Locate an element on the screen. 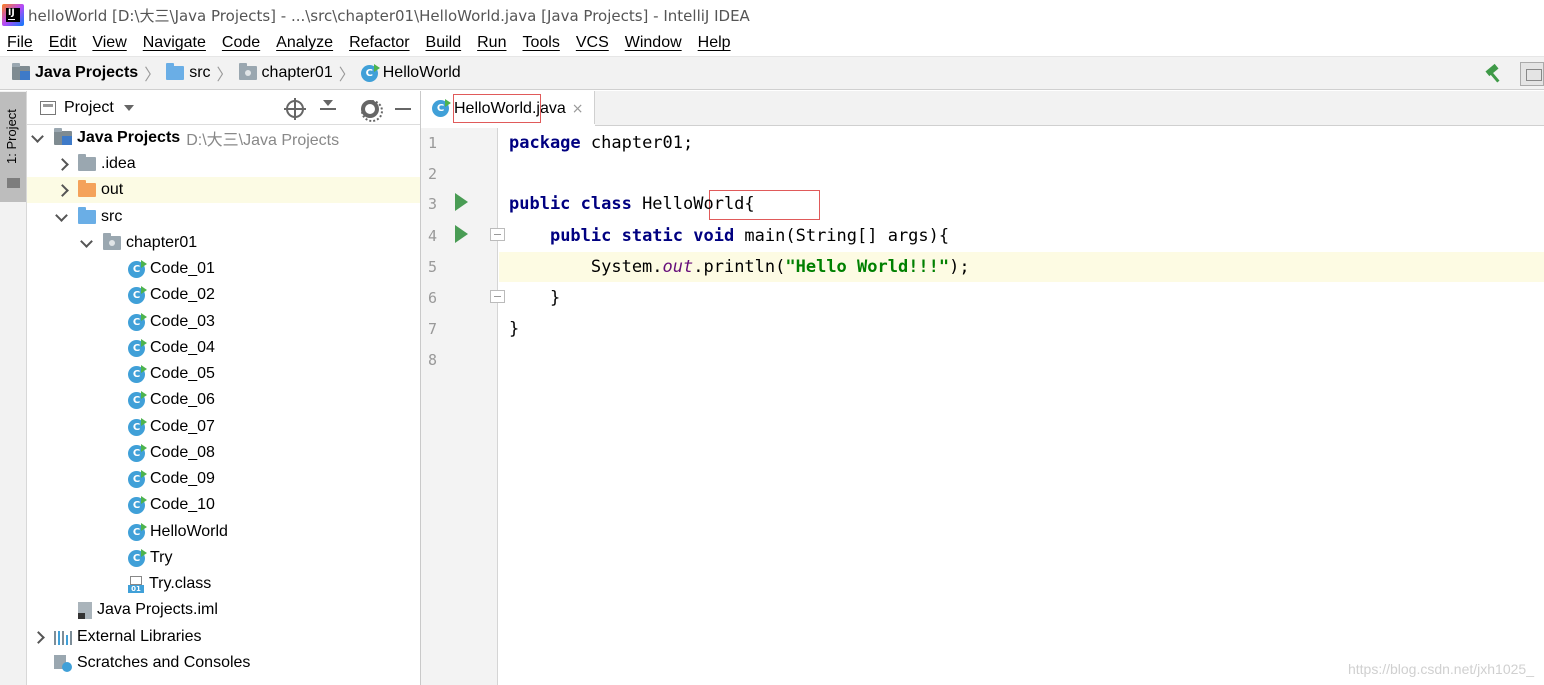 The height and width of the screenshot is (685, 1544). tree-item-label: Code_04 is located at coordinates (182, 347).